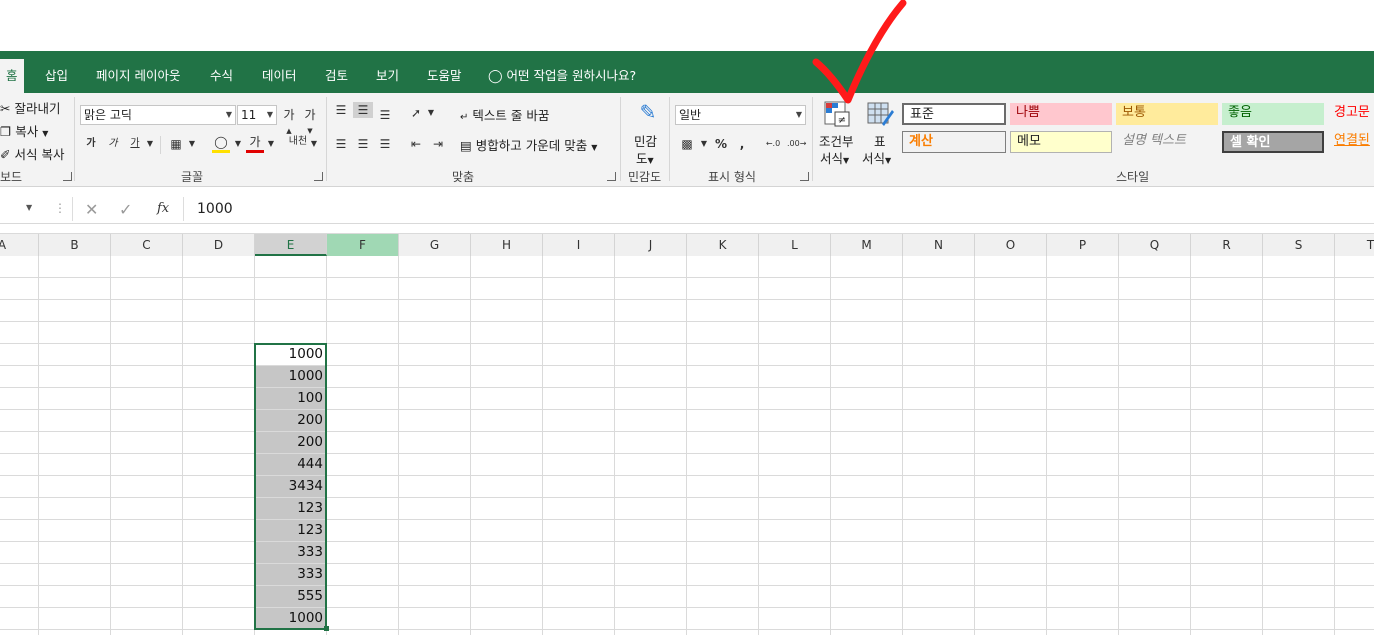 This screenshot has width=1374, height=635. Describe the element at coordinates (834, 157) in the screenshot. I see `conditional-format-line2: 서식▼` at that location.